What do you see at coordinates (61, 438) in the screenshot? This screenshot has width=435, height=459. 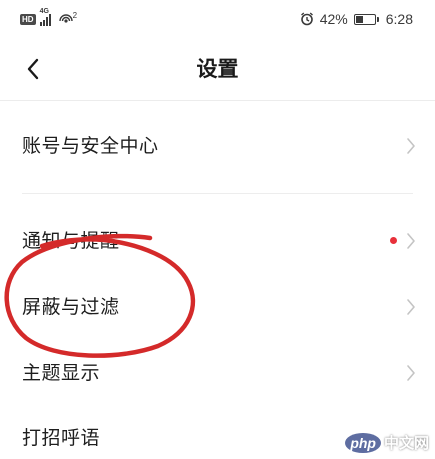 I see `settings-item-label: 打招呼语` at bounding box center [61, 438].